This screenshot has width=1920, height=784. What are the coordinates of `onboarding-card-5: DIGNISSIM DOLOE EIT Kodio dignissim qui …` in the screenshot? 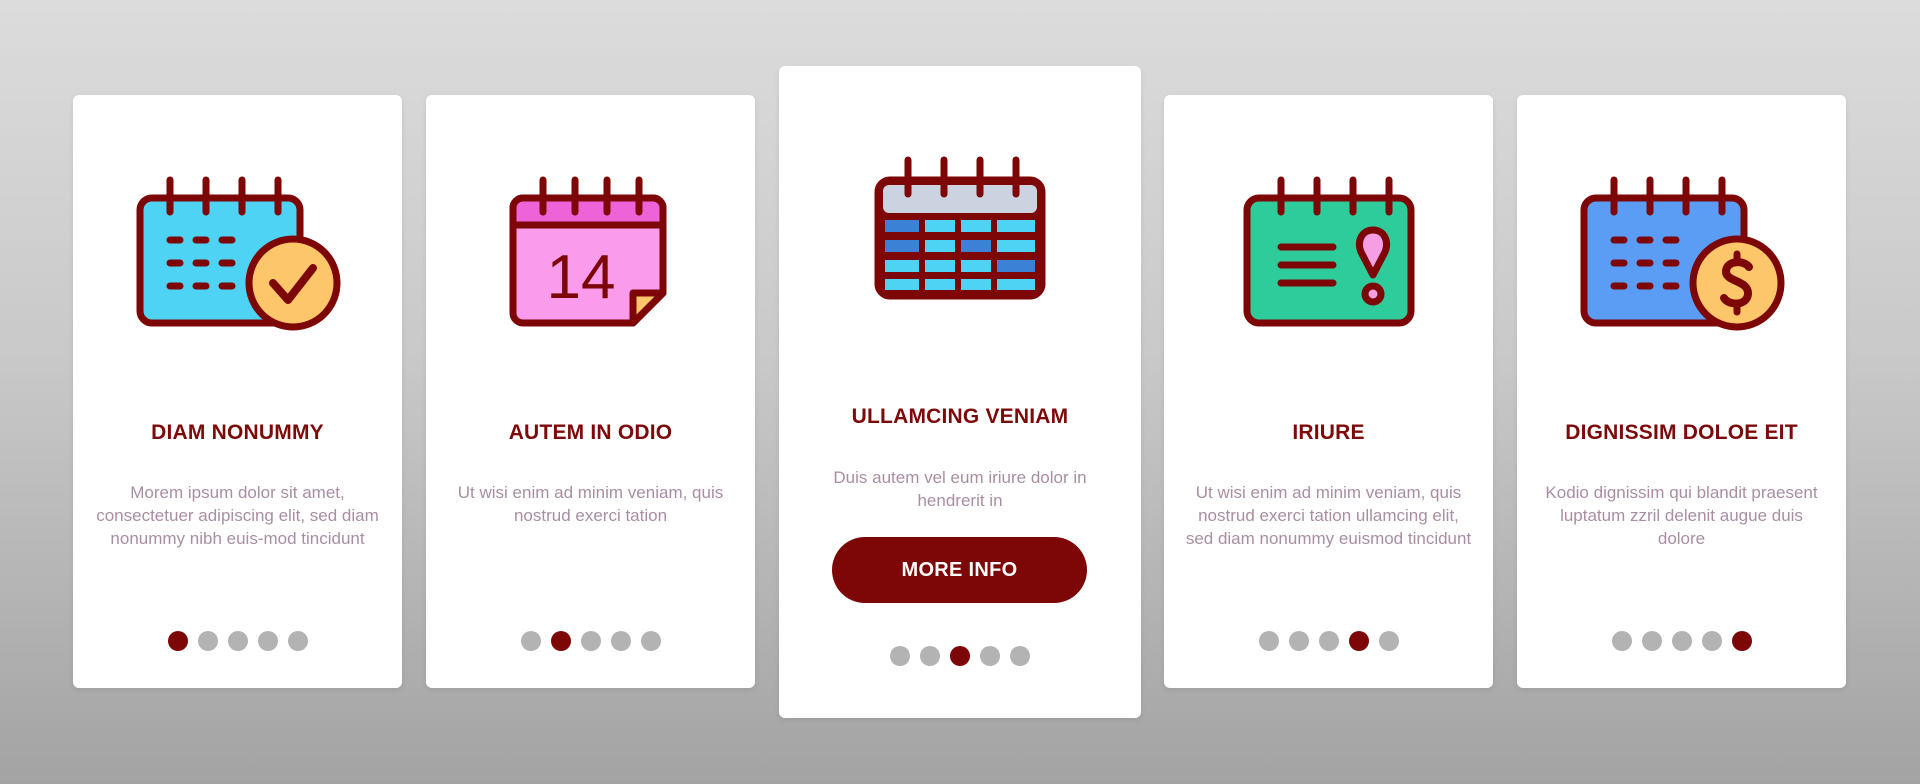 It's located at (1681, 391).